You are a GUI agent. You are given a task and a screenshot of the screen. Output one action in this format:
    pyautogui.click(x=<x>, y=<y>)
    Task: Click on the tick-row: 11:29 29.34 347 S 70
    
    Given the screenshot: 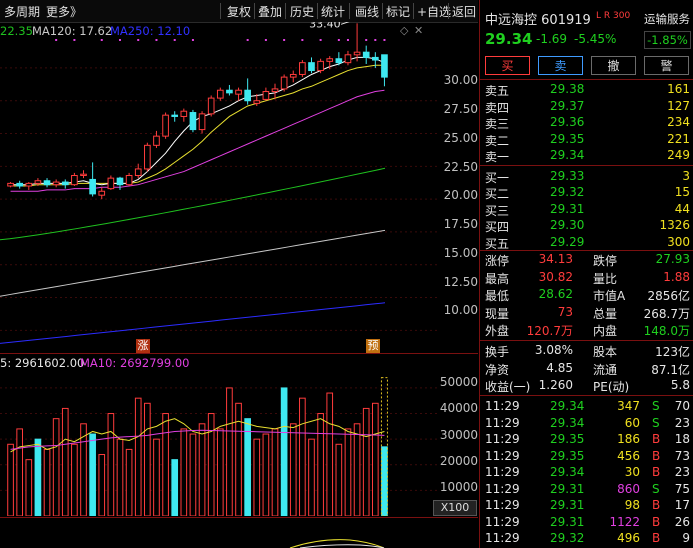 What is the action you would take?
    pyautogui.click(x=586, y=406)
    